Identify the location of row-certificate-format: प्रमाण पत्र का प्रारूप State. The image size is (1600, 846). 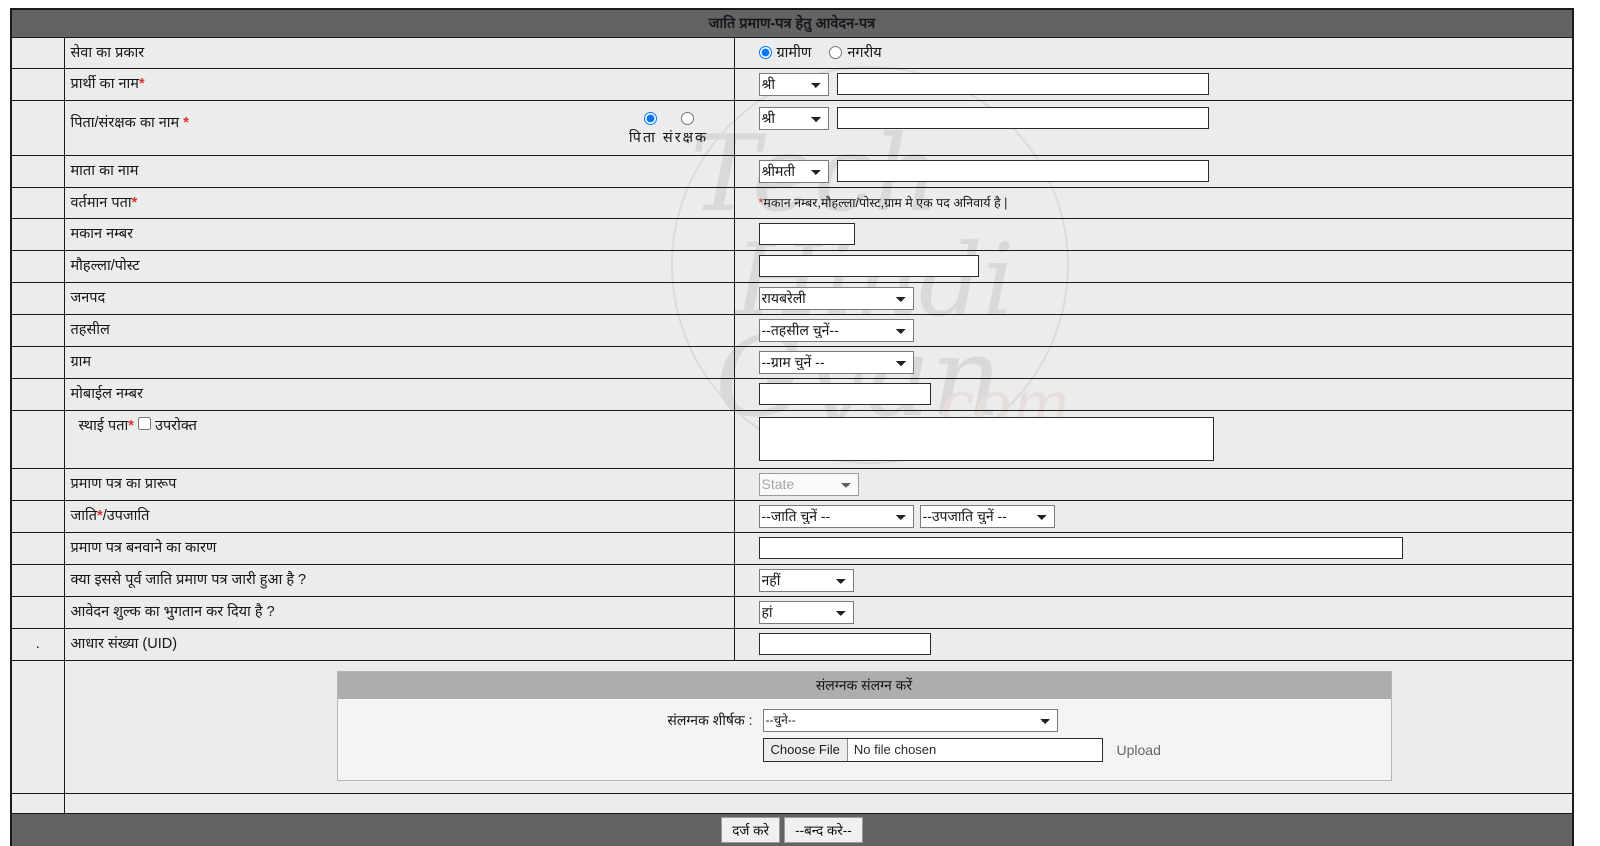
(792, 484).